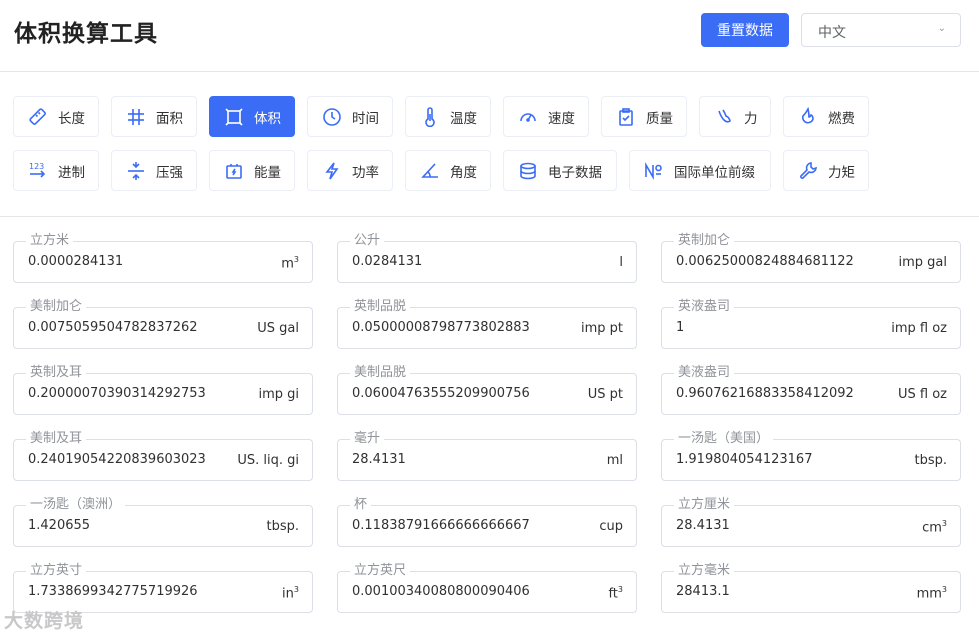  I want to click on unit-field: 立方毫米 28413.1 mm3, so click(811, 587).